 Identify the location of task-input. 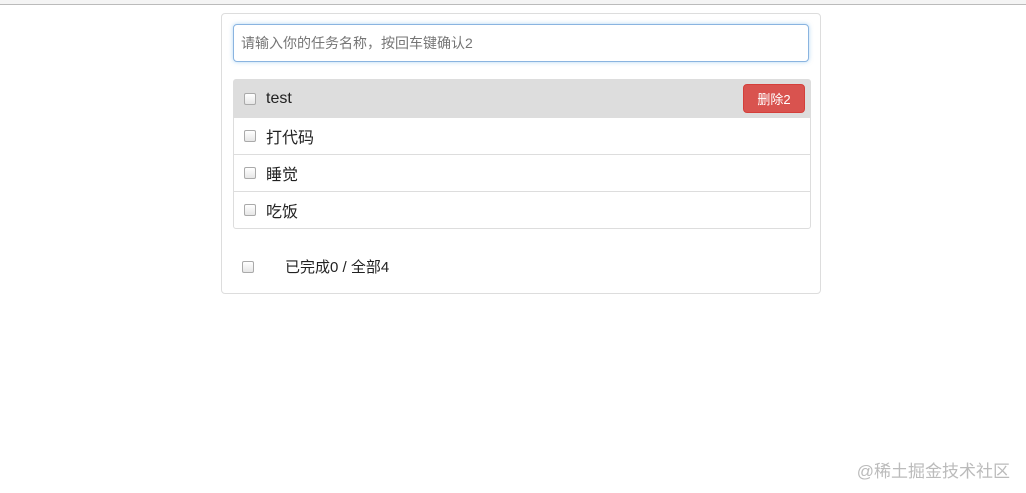
(521, 43).